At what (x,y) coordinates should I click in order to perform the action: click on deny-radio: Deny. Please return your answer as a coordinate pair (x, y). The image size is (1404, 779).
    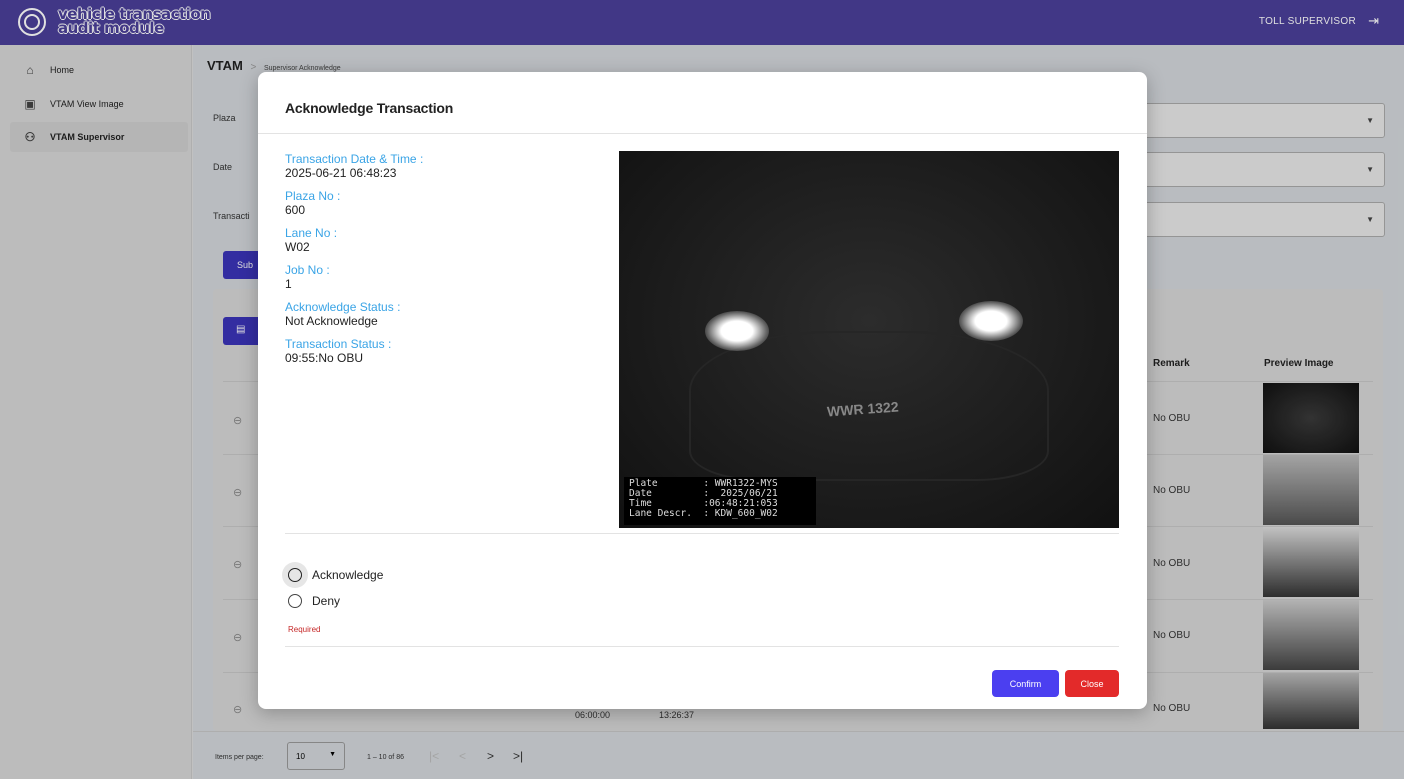
    Looking at the image, I should click on (314, 601).